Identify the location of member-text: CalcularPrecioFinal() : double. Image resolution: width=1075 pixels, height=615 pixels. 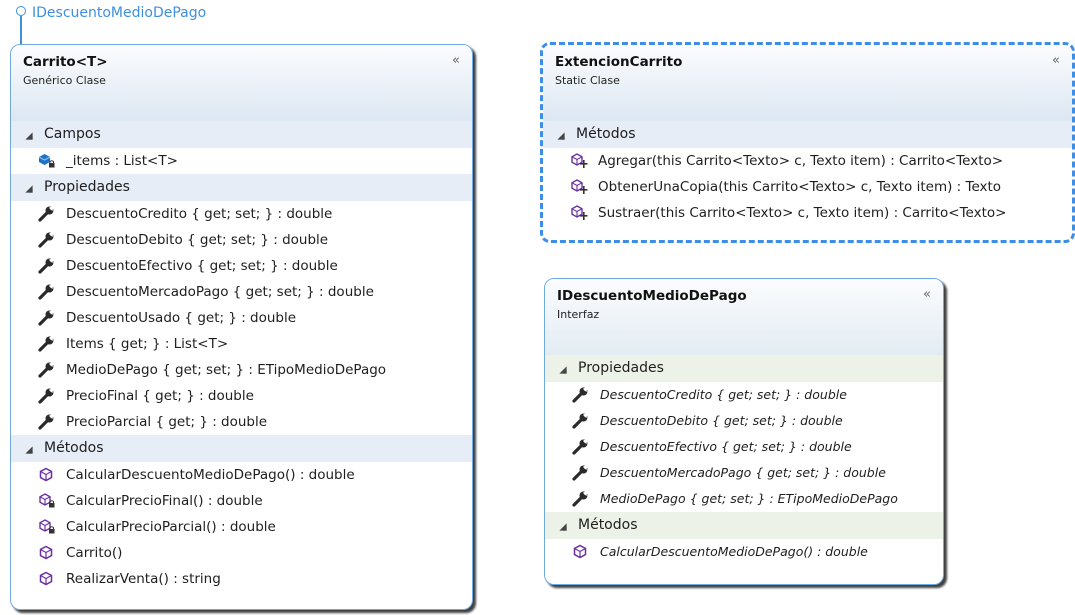
(164, 501).